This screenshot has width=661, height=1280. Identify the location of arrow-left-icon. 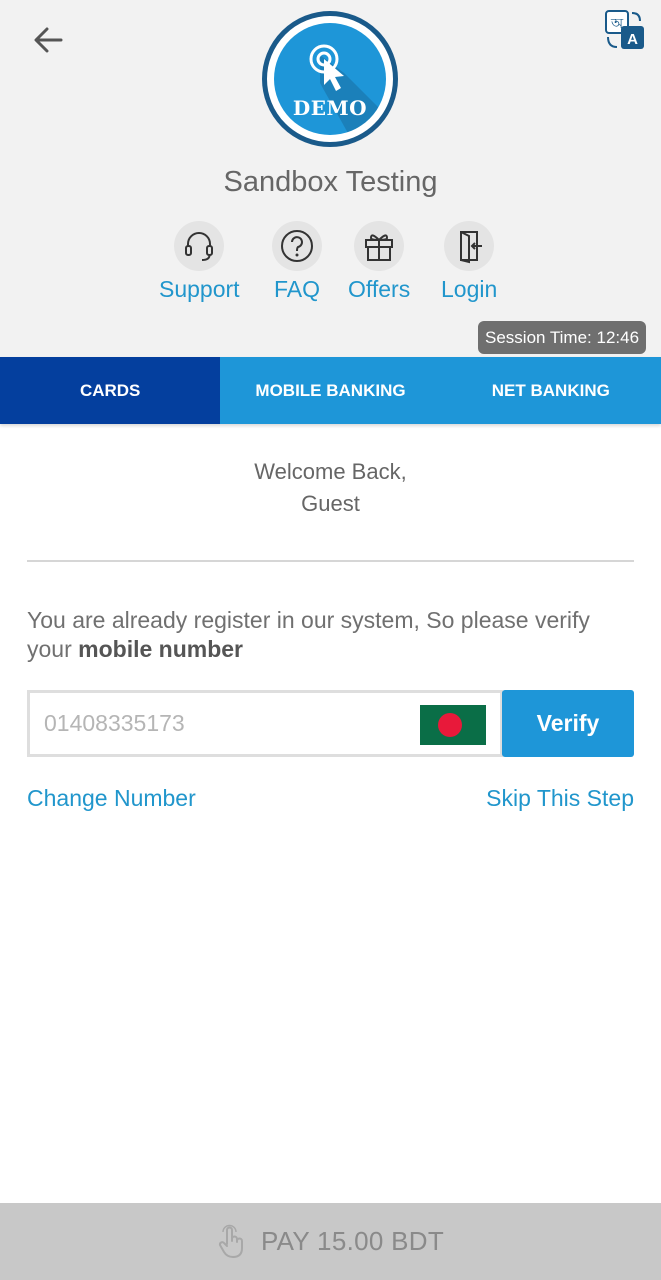
(48, 40).